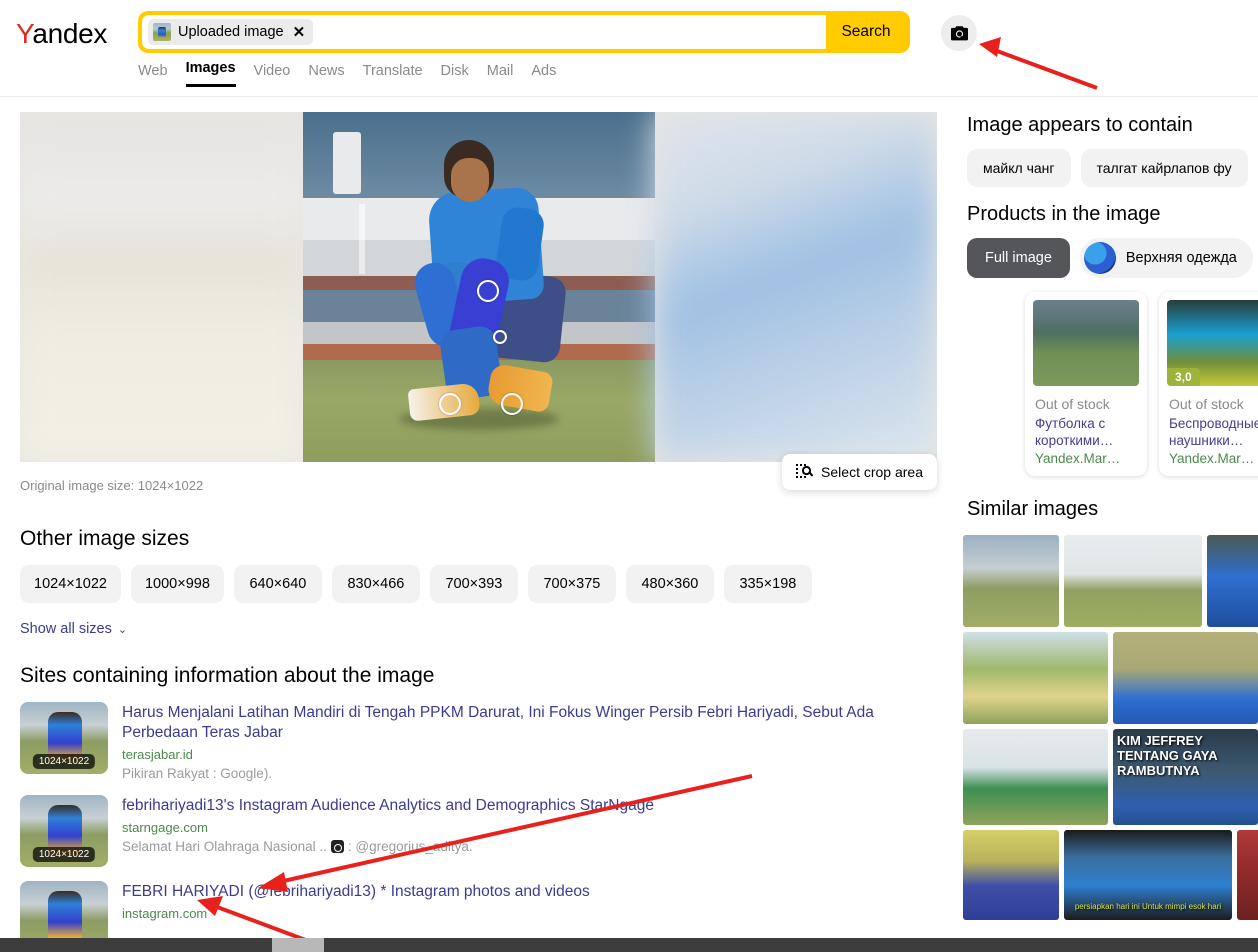  Describe the element at coordinates (70, 584) in the screenshot. I see `size-option: 1024×1022` at that location.